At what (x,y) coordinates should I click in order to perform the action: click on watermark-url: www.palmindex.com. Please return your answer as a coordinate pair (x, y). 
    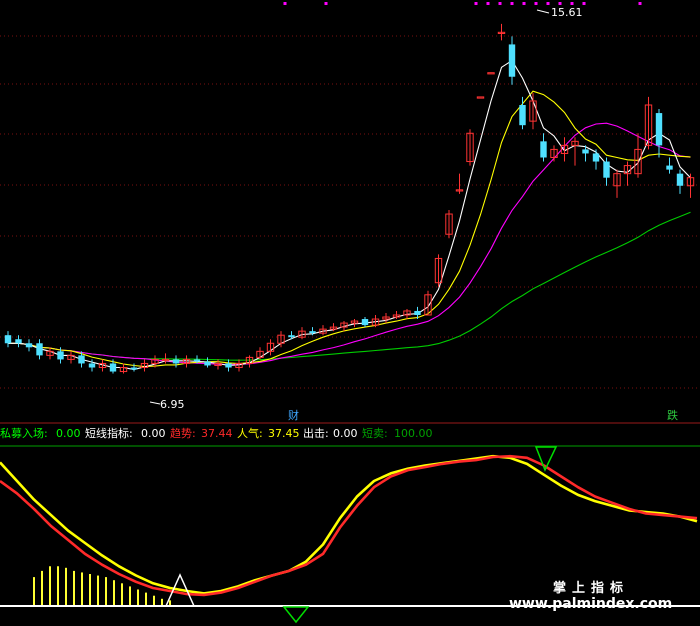
    Looking at the image, I should click on (590, 604).